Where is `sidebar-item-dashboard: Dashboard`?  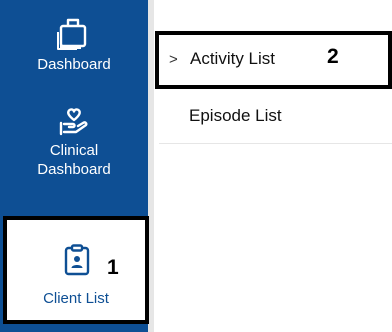 sidebar-item-dashboard: Dashboard is located at coordinates (74, 44).